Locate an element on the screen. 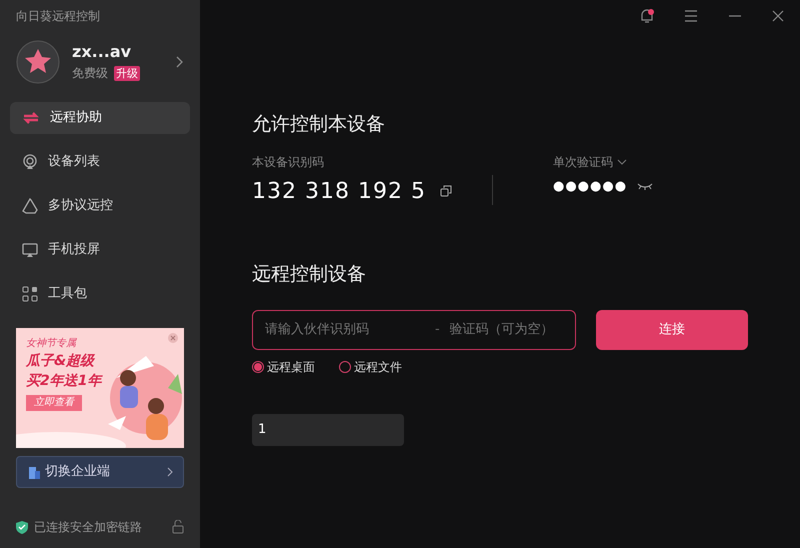  shield-check-icon is located at coordinates (22, 527).